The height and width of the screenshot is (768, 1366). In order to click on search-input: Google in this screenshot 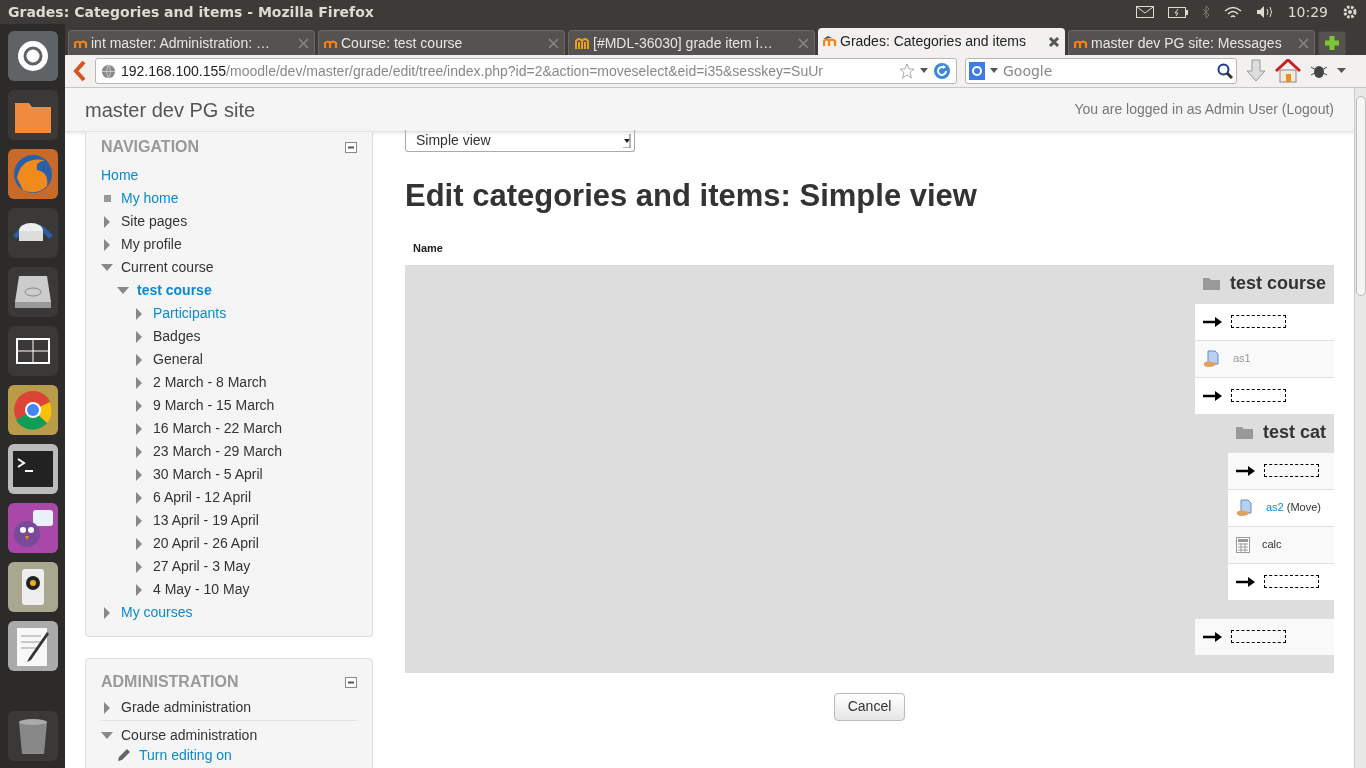, I will do `click(1107, 71)`.